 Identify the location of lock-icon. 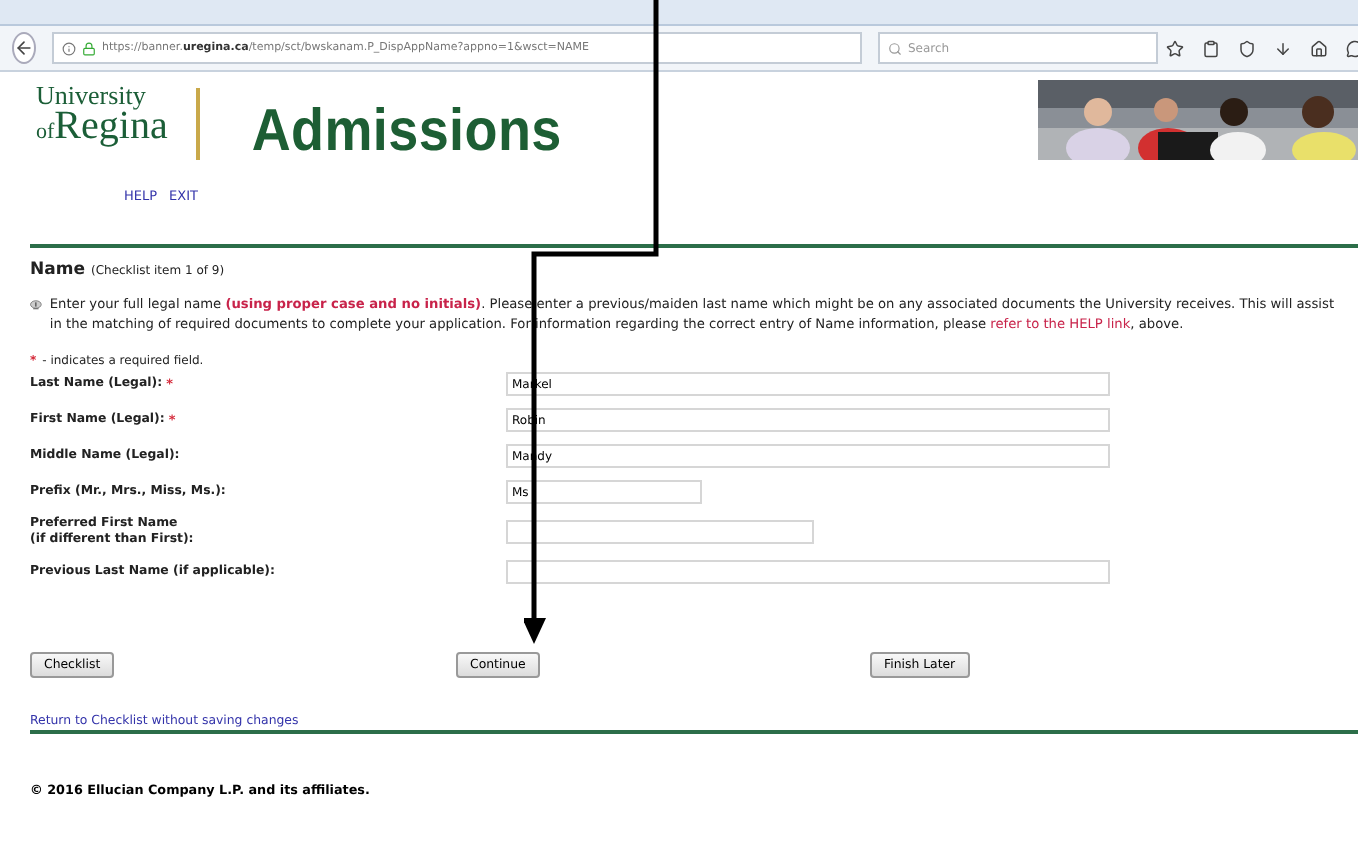
(89, 48).